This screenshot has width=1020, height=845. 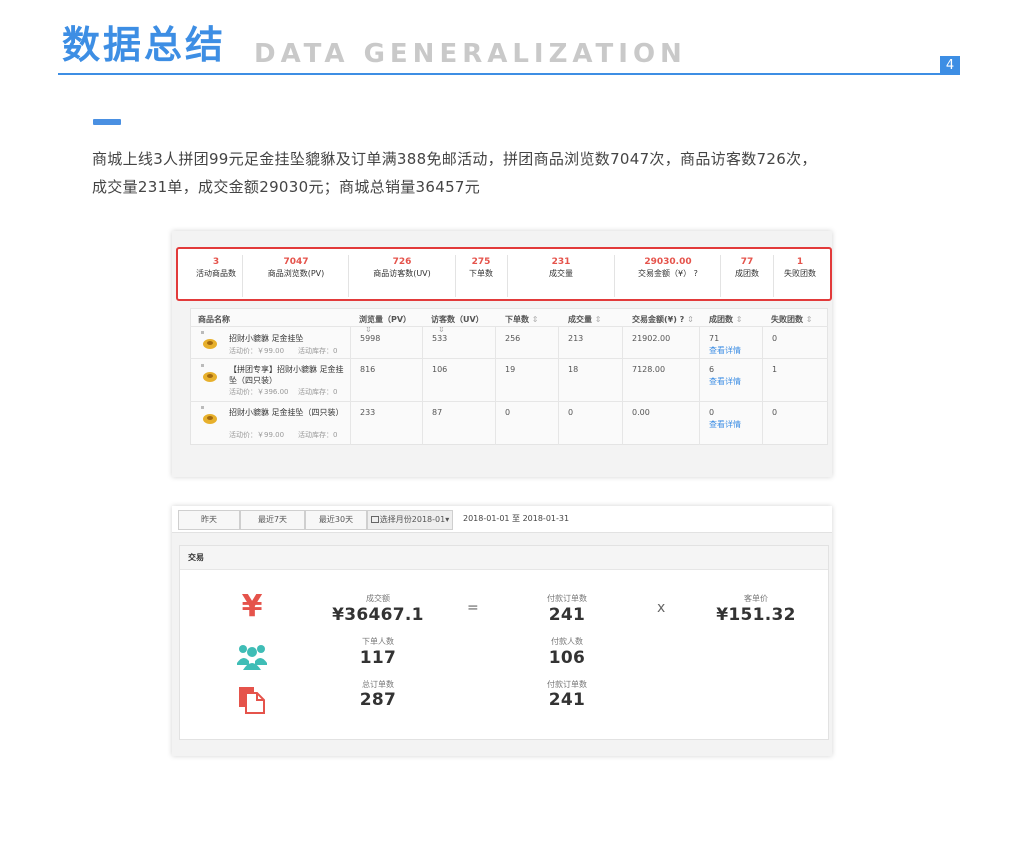 I want to click on col-header-product: 商品名称, so click(x=214, y=319).